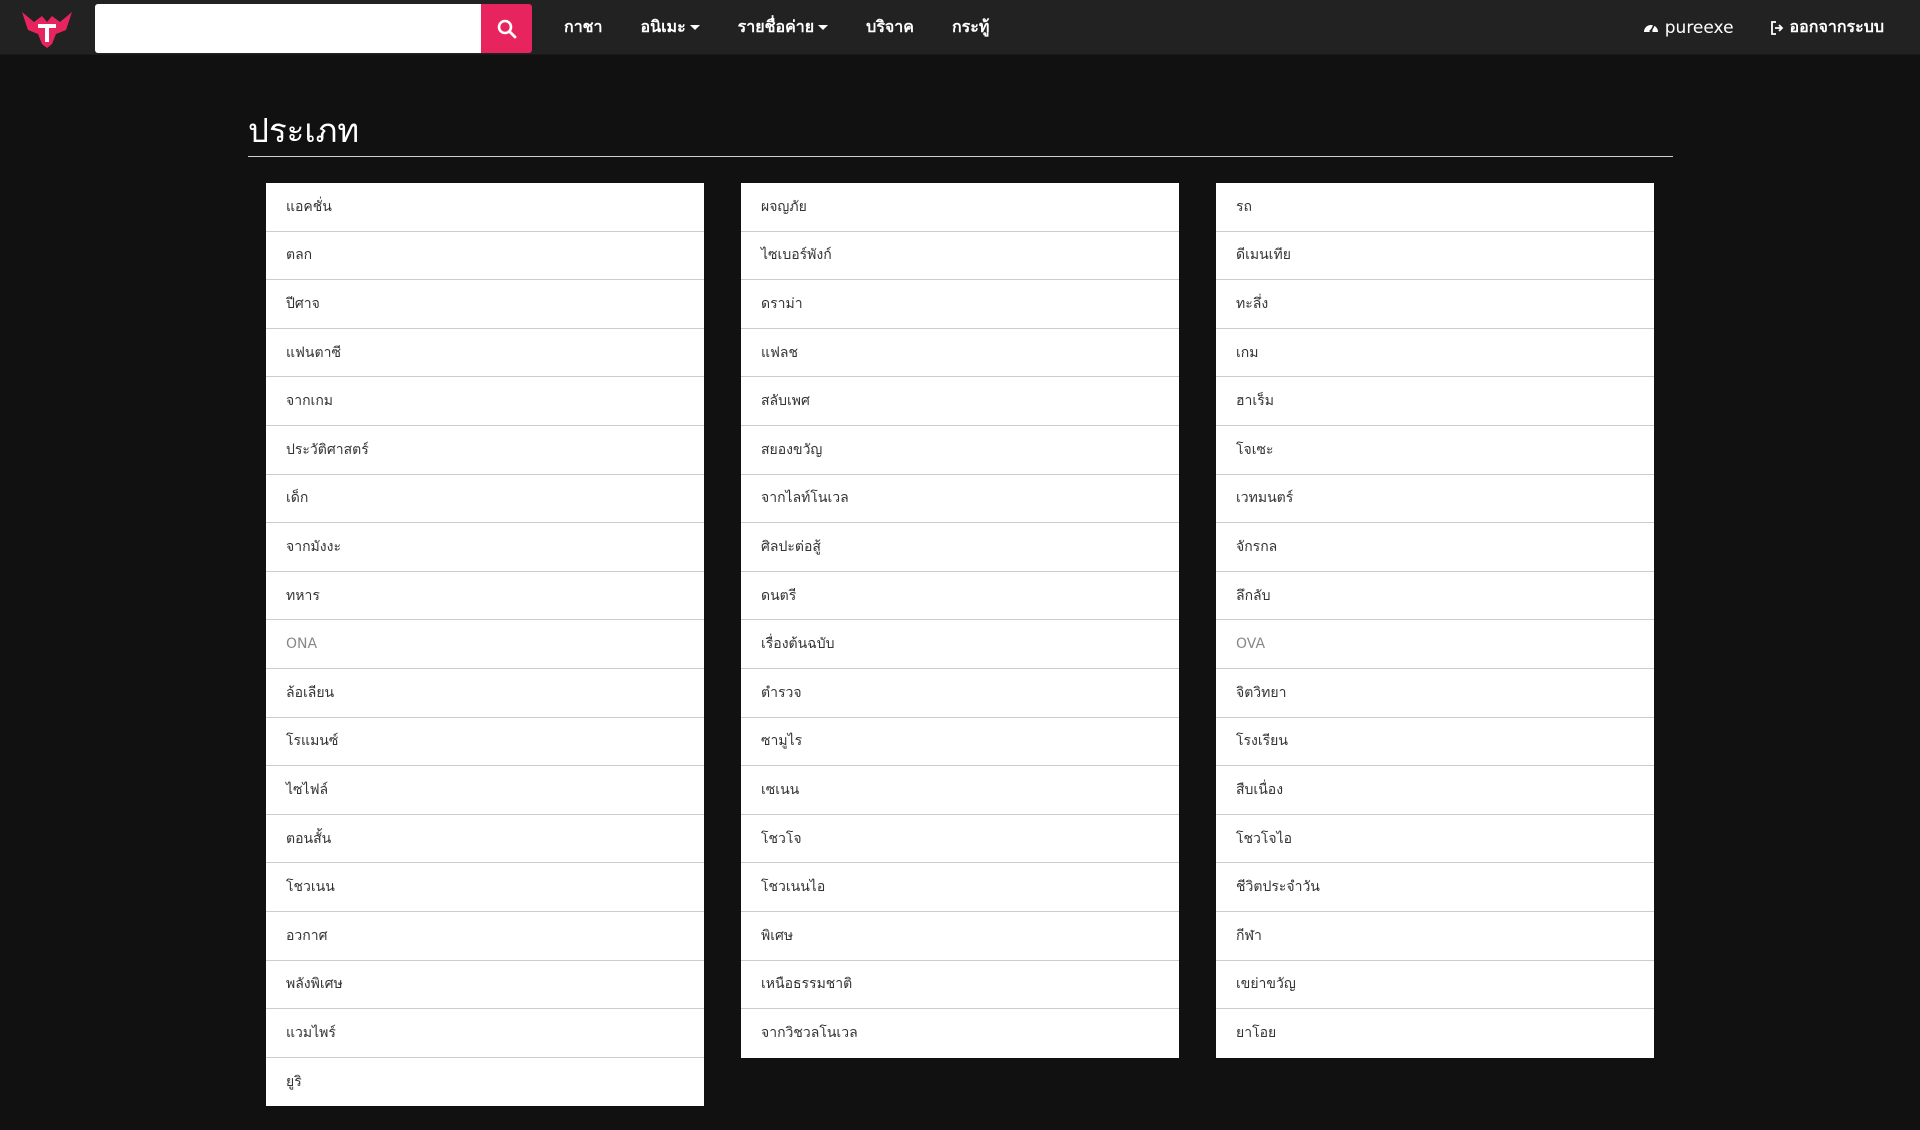  Describe the element at coordinates (485, 256) in the screenshot. I see `genre-link: ตลก` at that location.